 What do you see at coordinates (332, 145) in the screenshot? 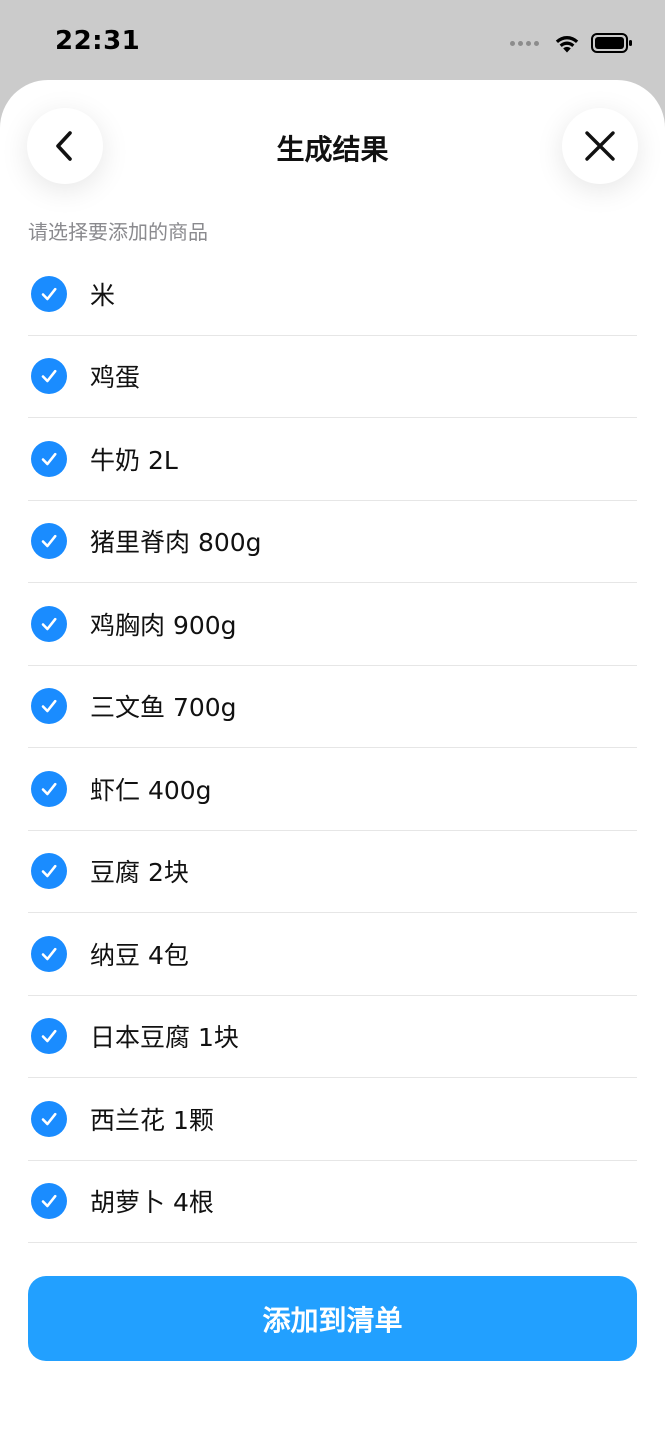
I see `sheet-header: 生成结果` at bounding box center [332, 145].